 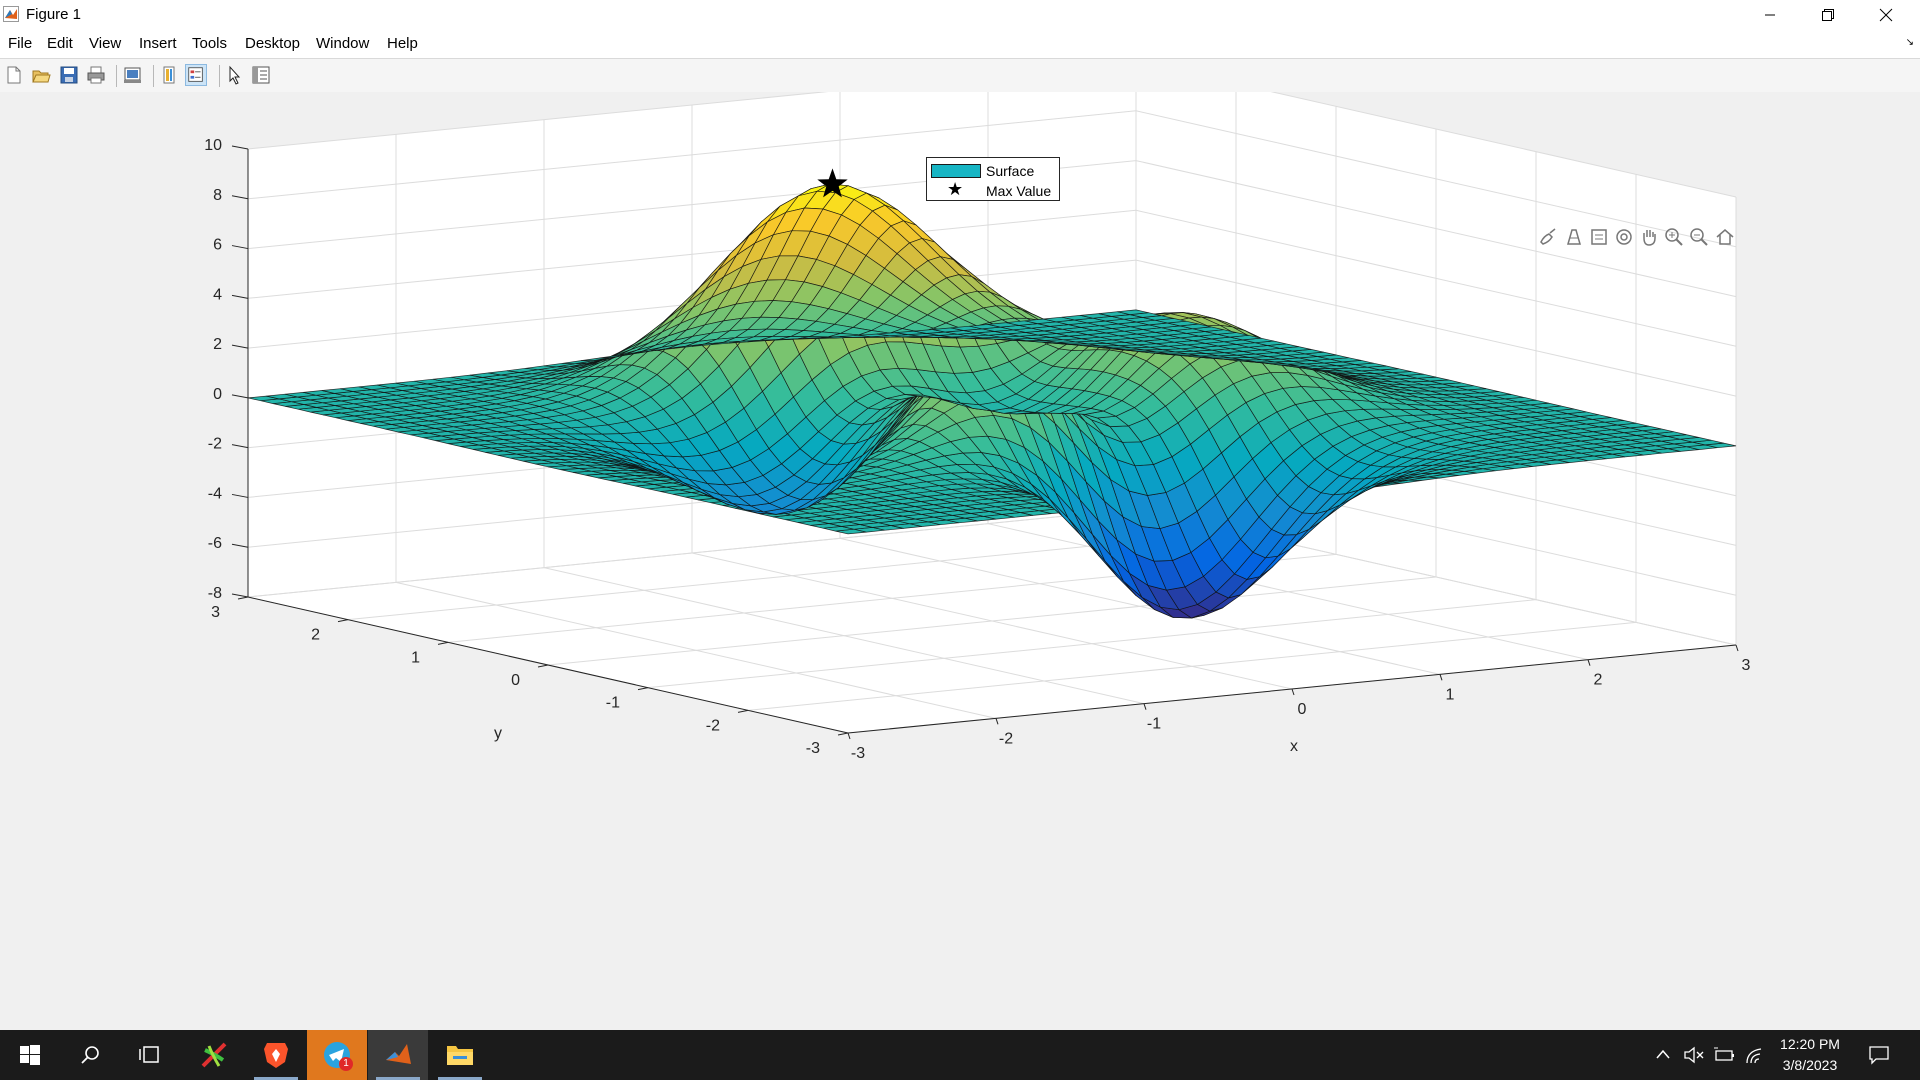 What do you see at coordinates (1598, 680) in the screenshot?
I see `x-tick-label: 2` at bounding box center [1598, 680].